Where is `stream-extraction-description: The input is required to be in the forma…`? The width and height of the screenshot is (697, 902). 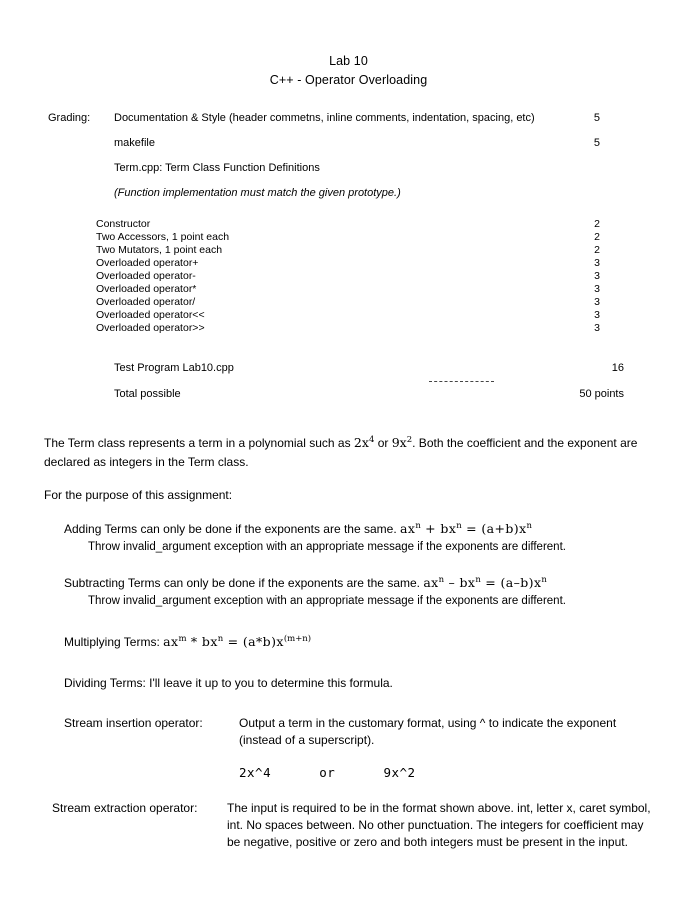 stream-extraction-description: The input is required to be in the forma… is located at coordinates (439, 825).